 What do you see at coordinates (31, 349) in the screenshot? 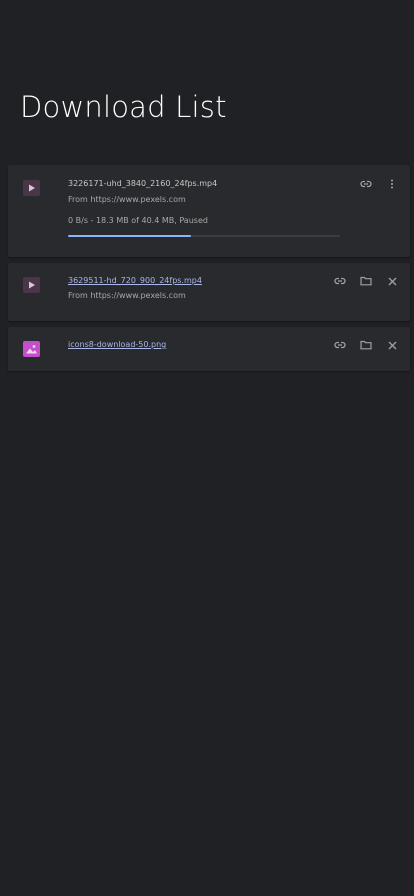
I see `image-file-icon` at bounding box center [31, 349].